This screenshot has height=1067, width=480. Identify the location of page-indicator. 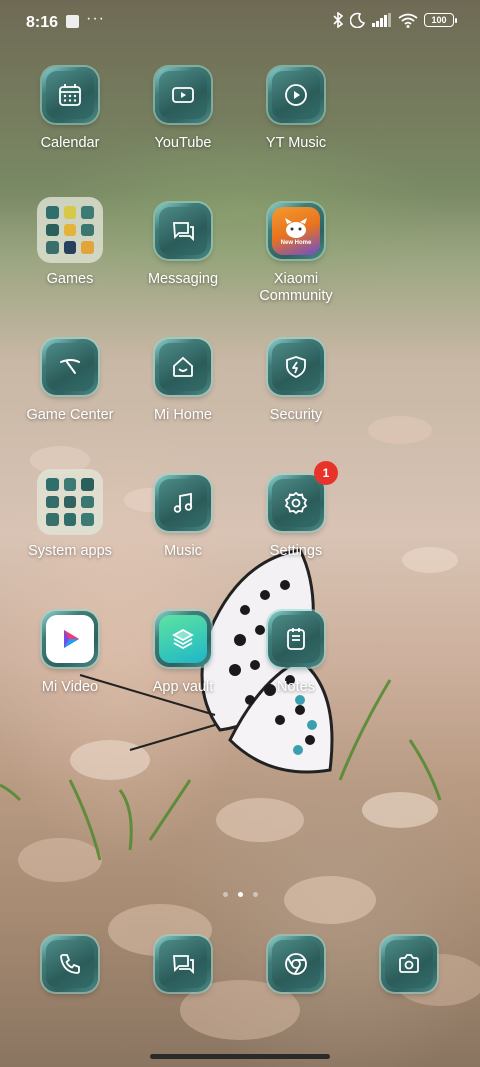
(240, 894).